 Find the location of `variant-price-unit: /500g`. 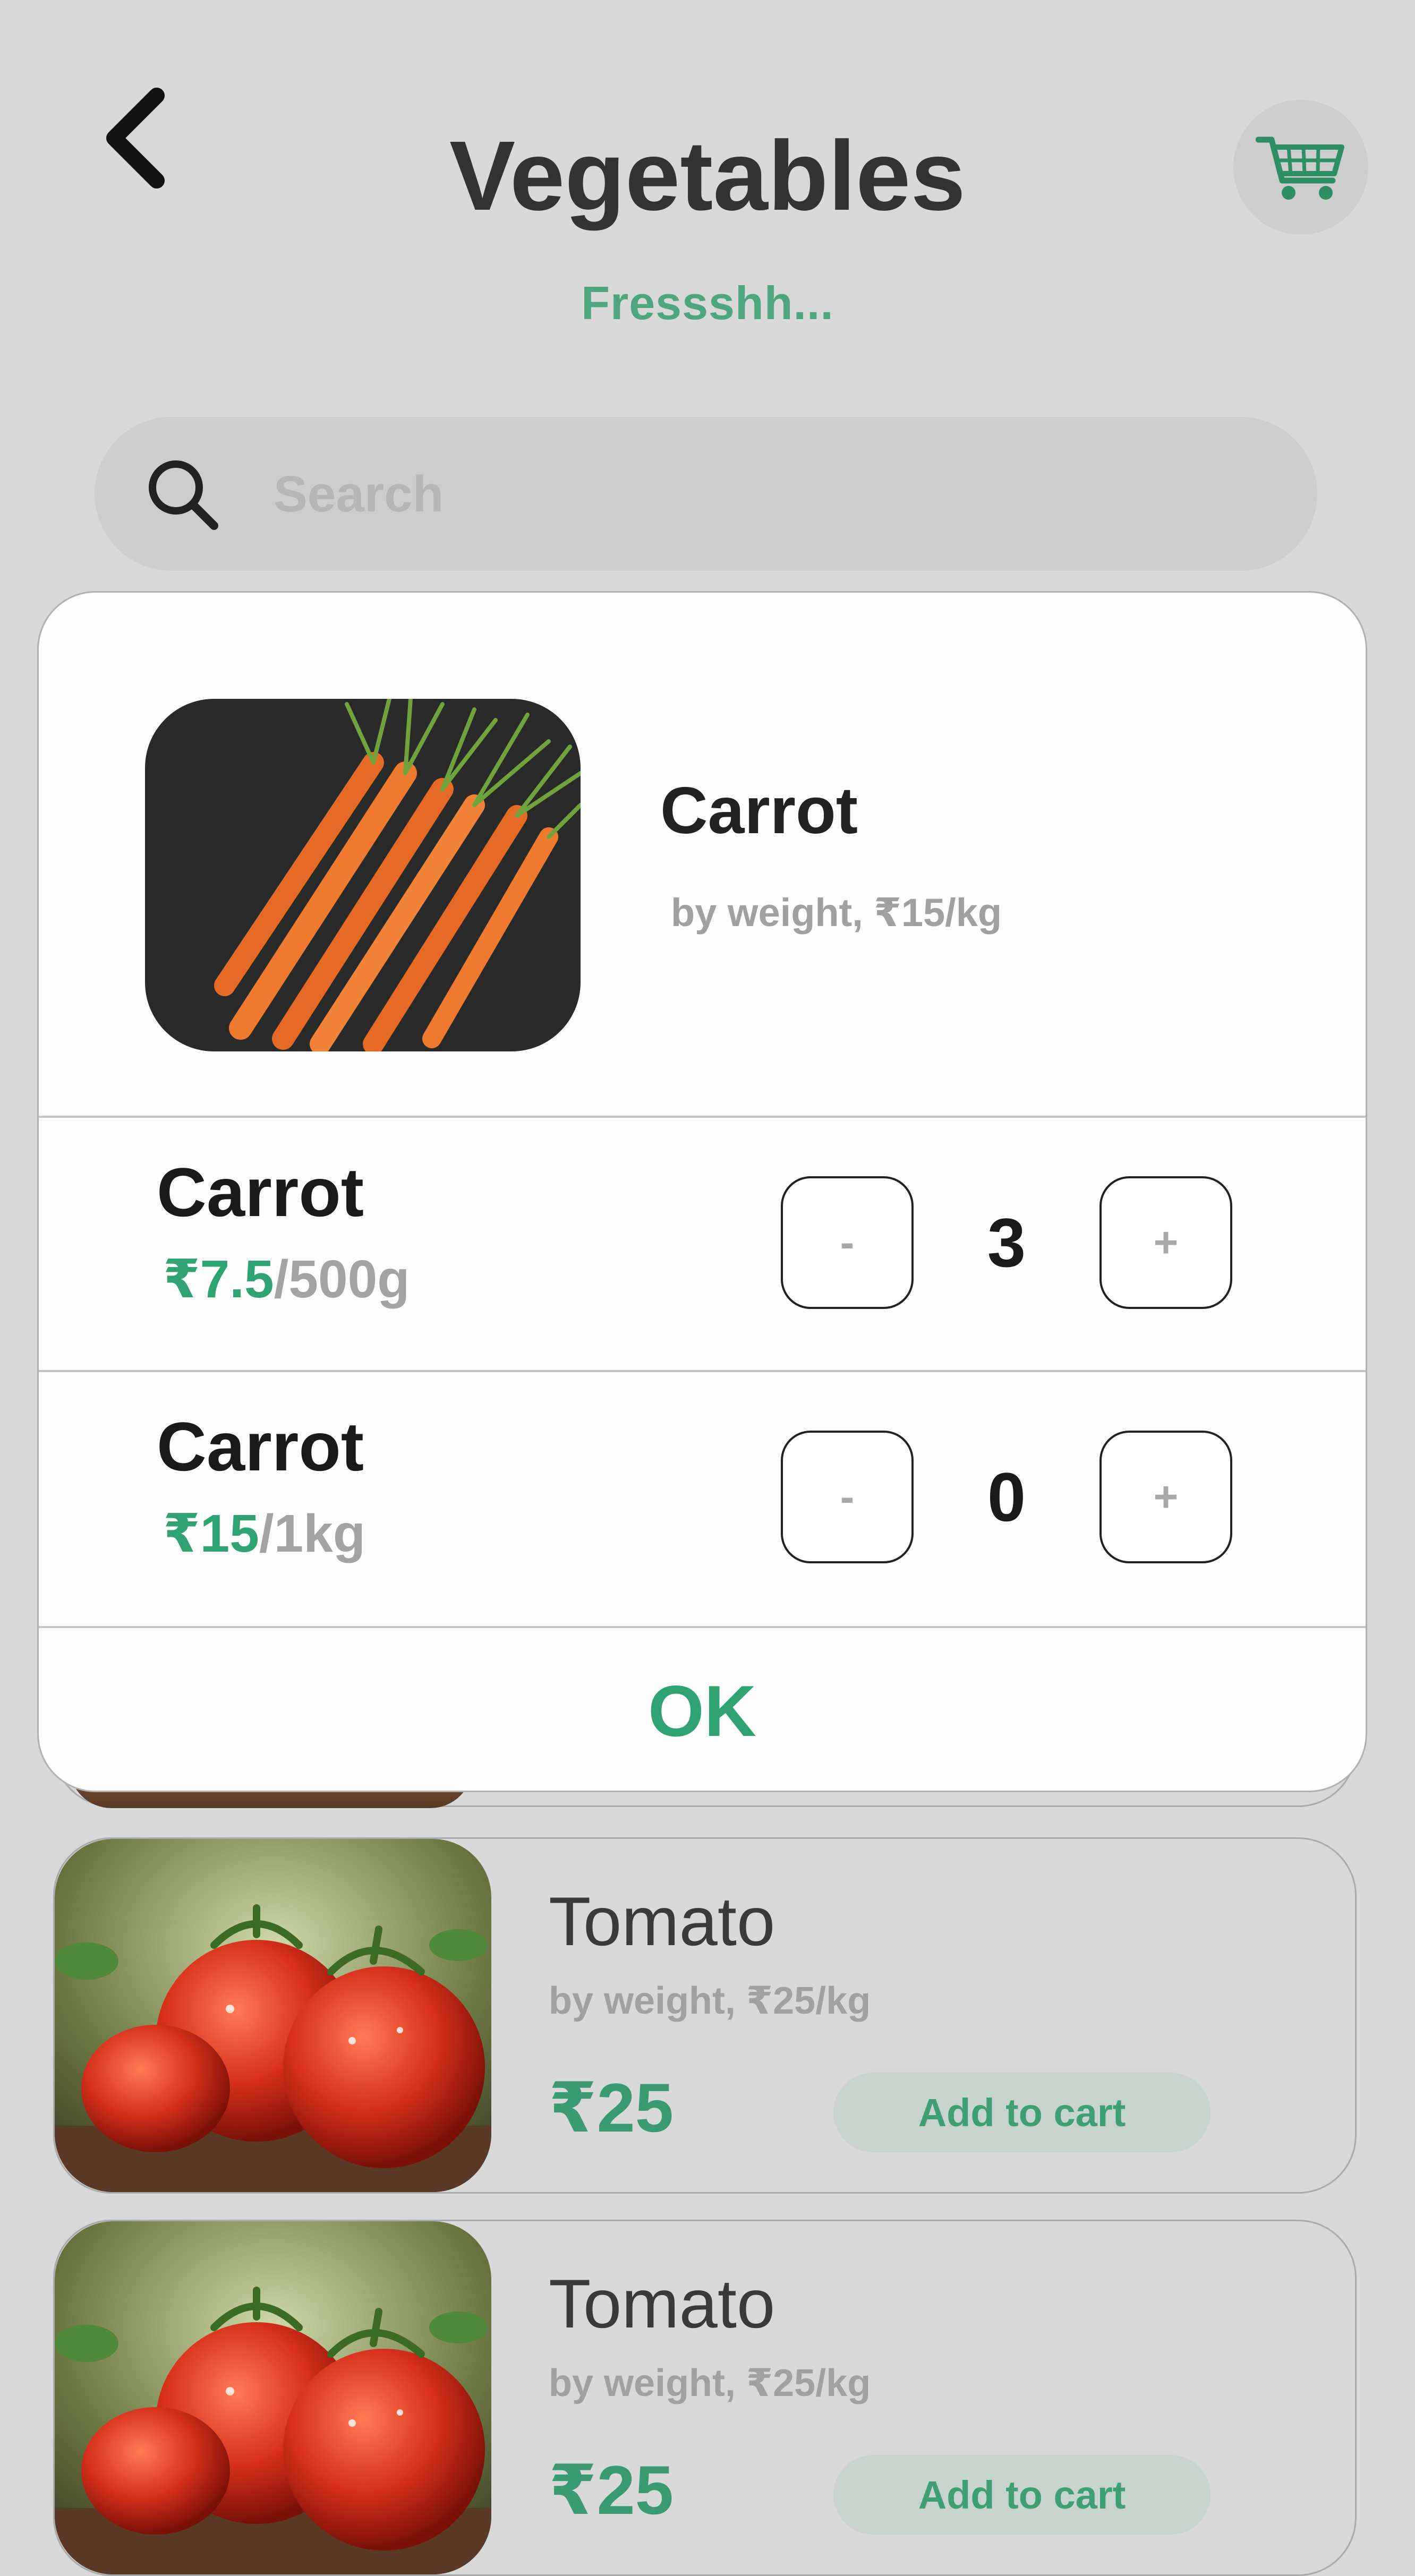

variant-price-unit: /500g is located at coordinates (342, 1279).